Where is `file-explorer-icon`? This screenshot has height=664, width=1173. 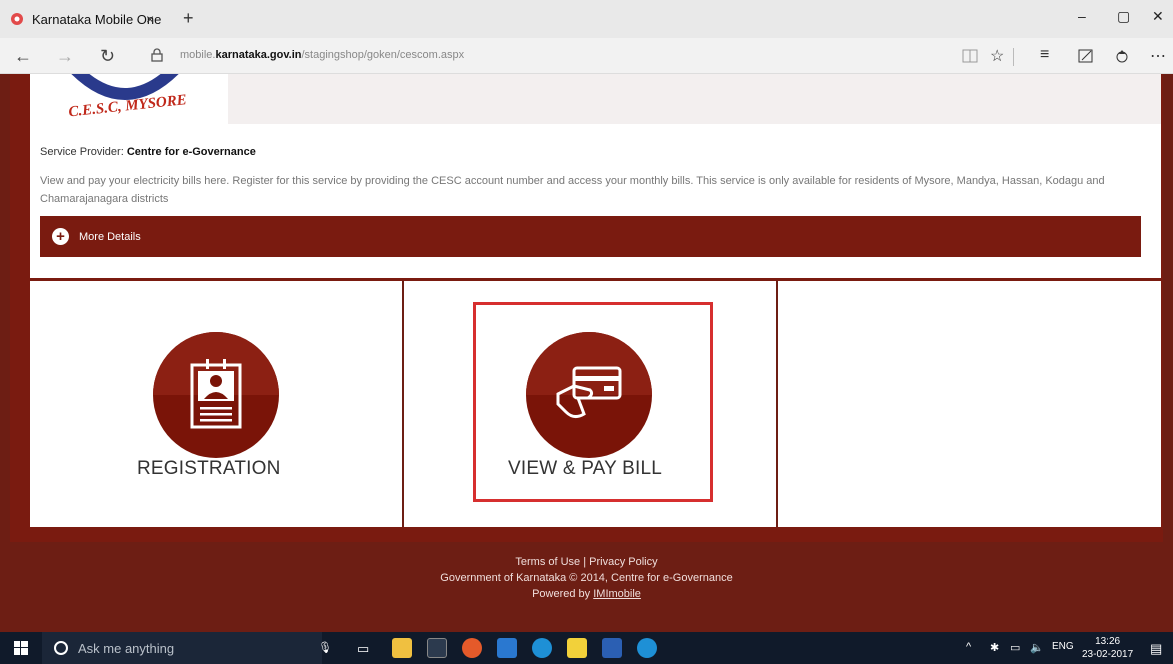
file-explorer-icon is located at coordinates (402, 648).